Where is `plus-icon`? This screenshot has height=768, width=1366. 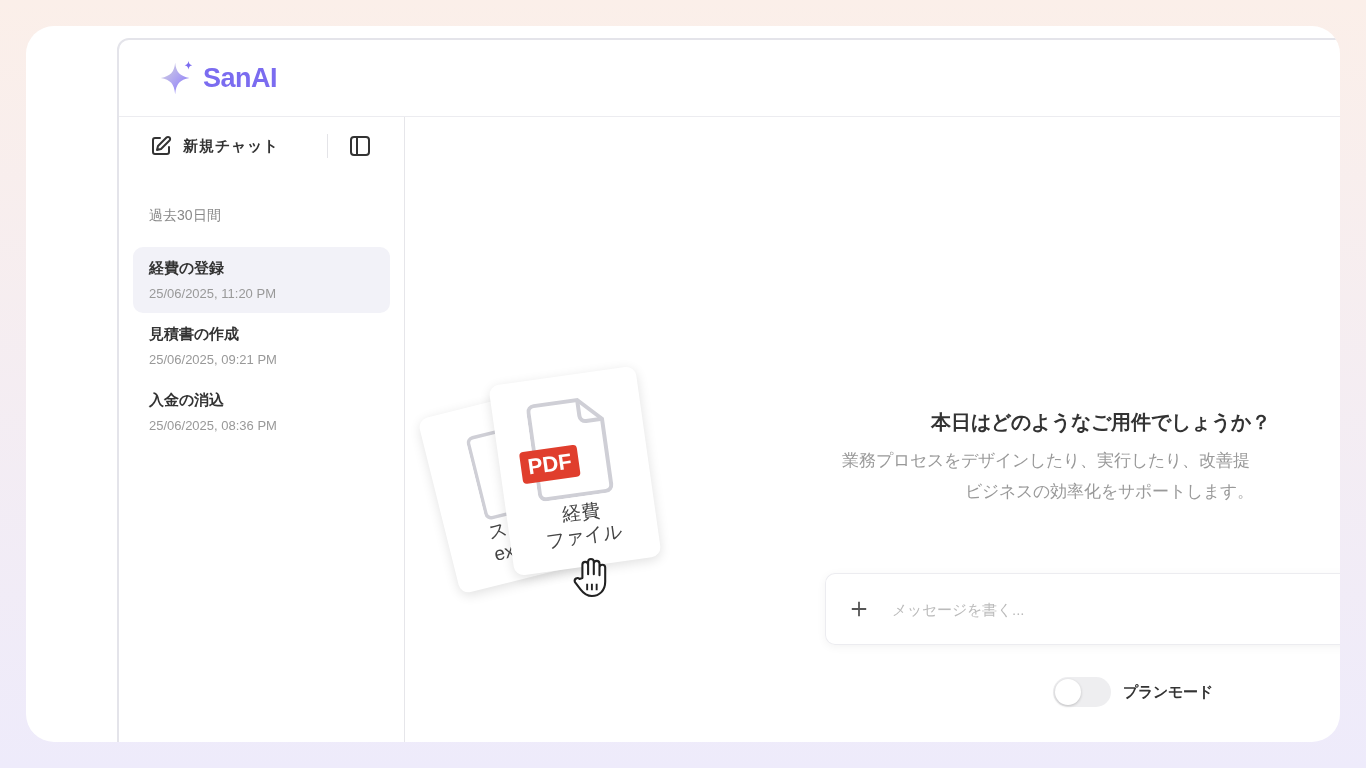
plus-icon is located at coordinates (859, 609).